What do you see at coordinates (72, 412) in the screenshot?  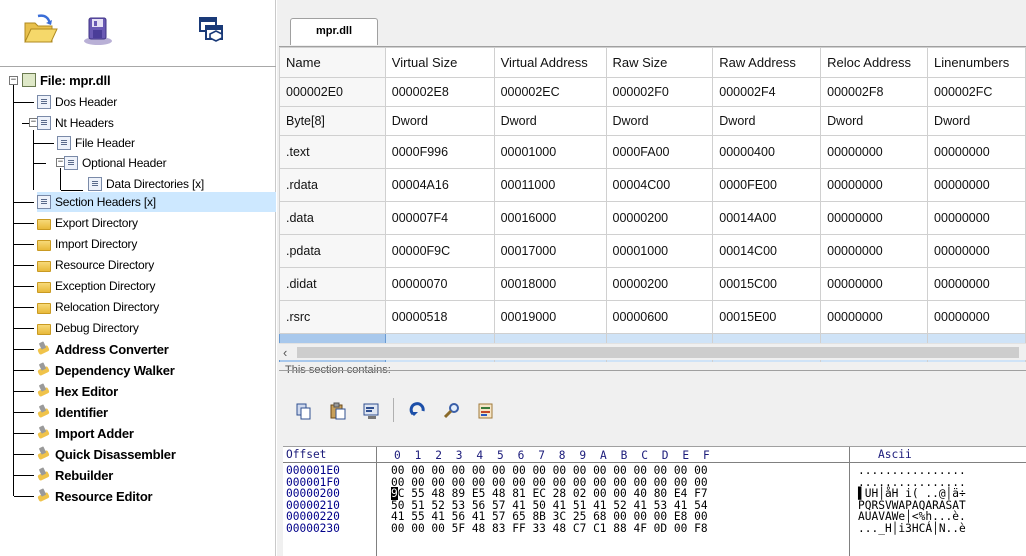 I see `tool-identifier: Identifier` at bounding box center [72, 412].